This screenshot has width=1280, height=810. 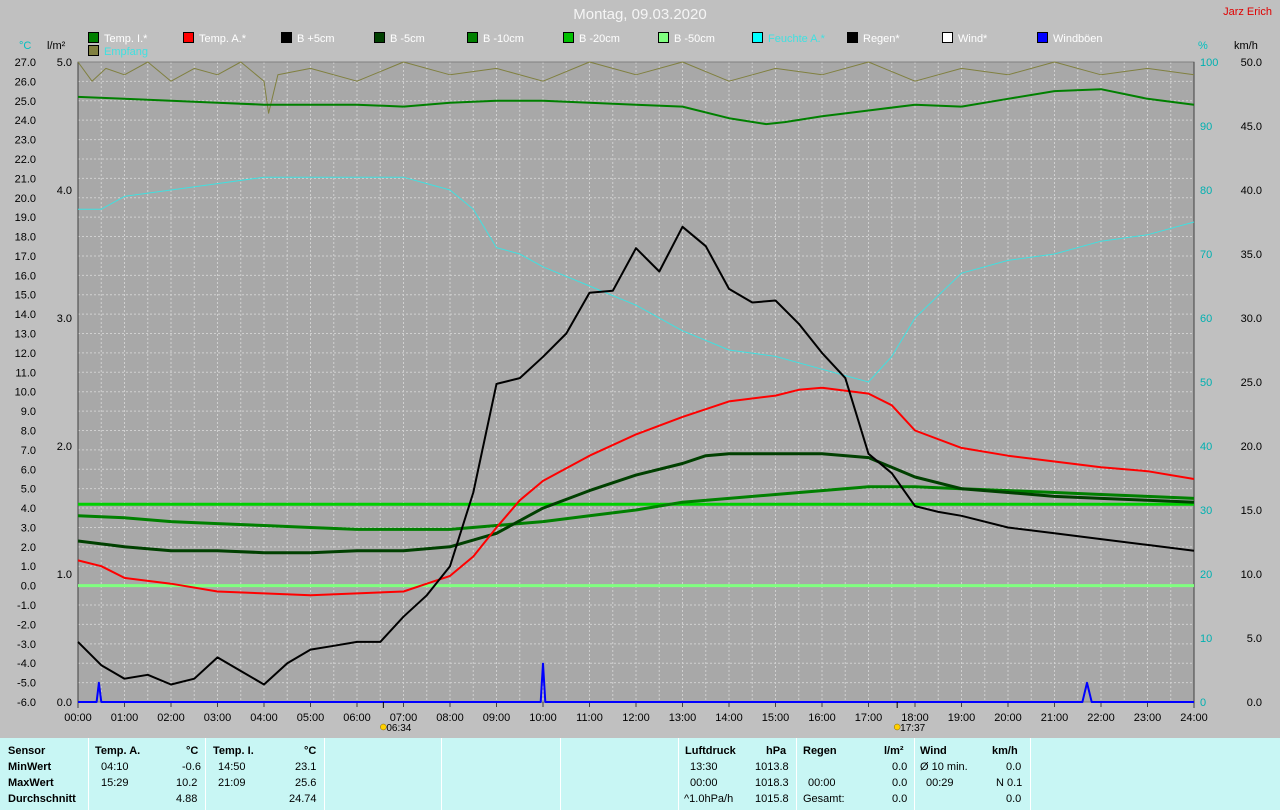 I want to click on temp-tick-label: 6.0, so click(x=28, y=470).